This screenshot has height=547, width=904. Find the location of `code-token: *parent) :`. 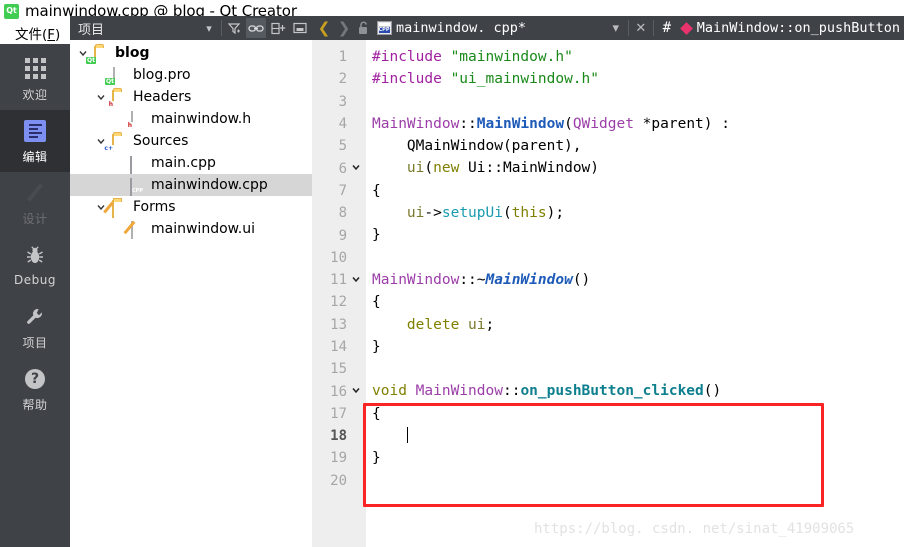

code-token: *parent) : is located at coordinates (681, 123).